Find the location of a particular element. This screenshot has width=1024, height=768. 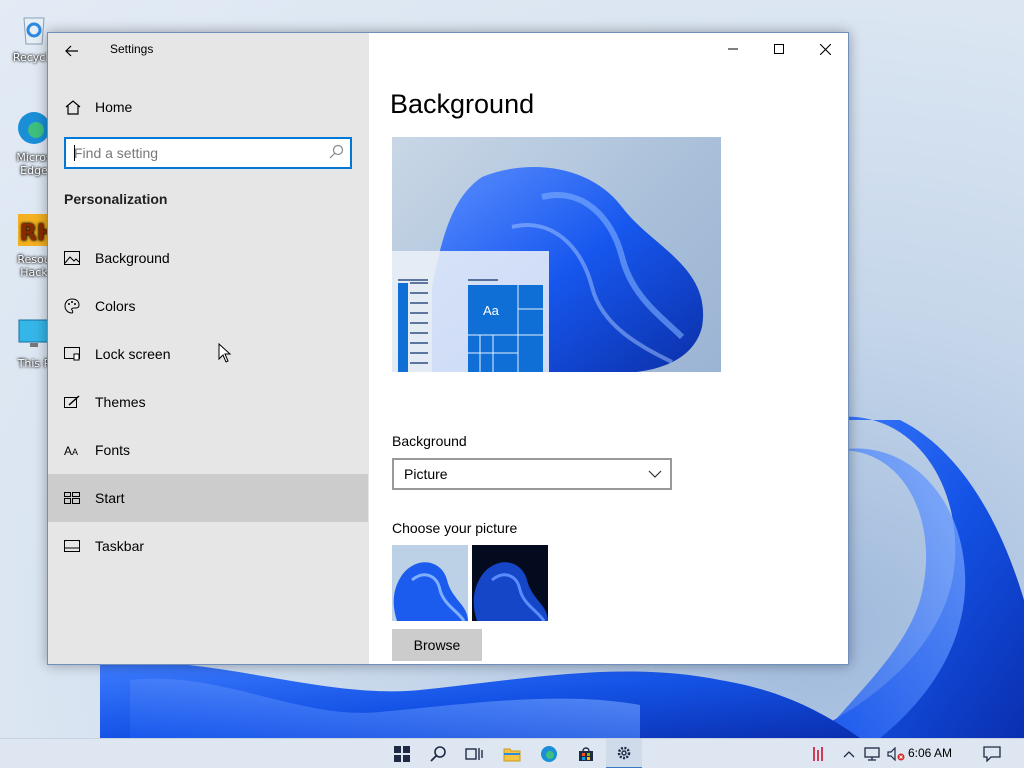

settings-taskbar-button is located at coordinates (624, 753).